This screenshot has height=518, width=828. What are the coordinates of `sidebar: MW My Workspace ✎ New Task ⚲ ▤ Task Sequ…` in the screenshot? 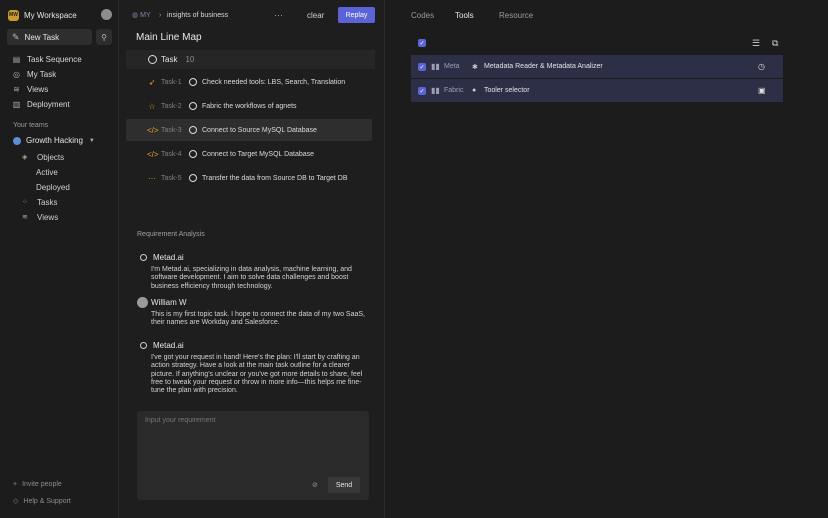 It's located at (59, 259).